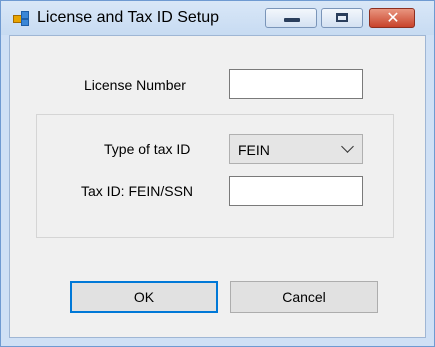 The height and width of the screenshot is (347, 435). I want to click on close-icon: ✕, so click(393, 18).